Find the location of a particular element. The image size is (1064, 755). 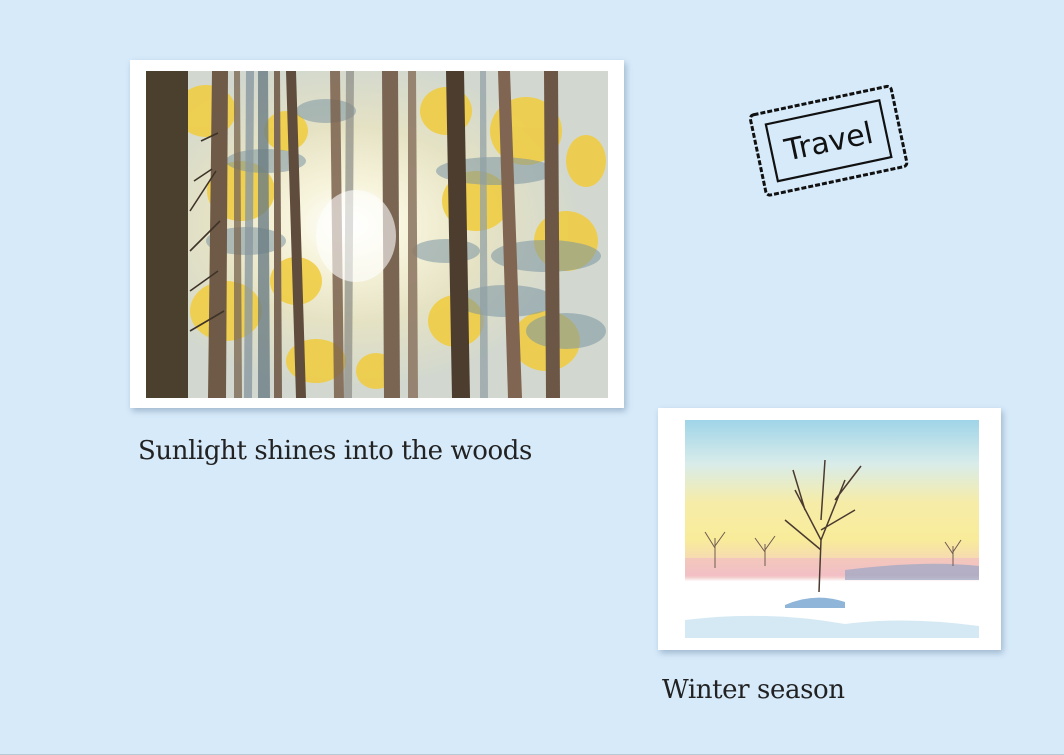

forest-caption: Sunlight shines into the woods is located at coordinates (335, 451).